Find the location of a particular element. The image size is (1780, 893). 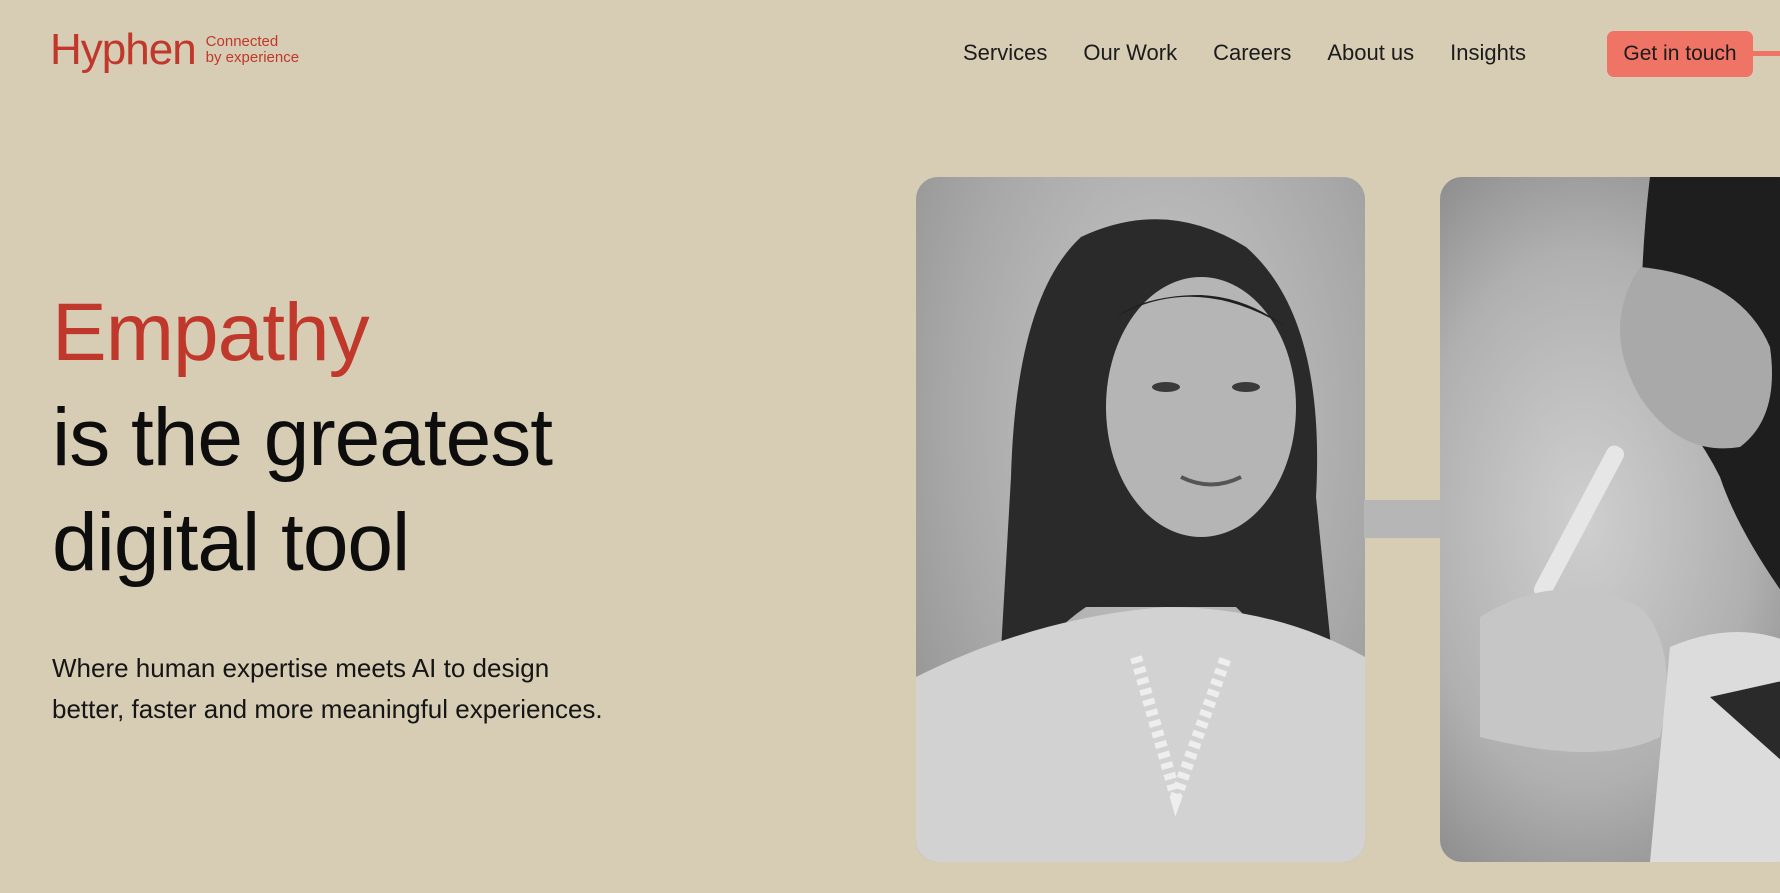

nav-link-insights: Insights is located at coordinates (1488, 53).